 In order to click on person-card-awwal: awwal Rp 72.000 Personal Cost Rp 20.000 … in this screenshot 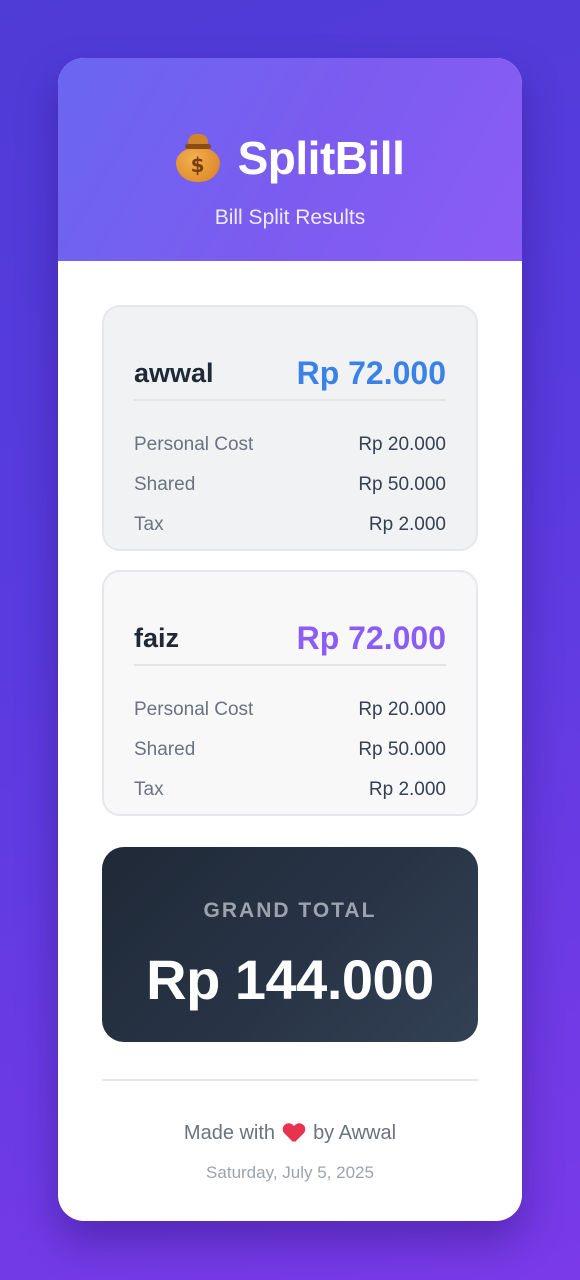, I will do `click(290, 428)`.